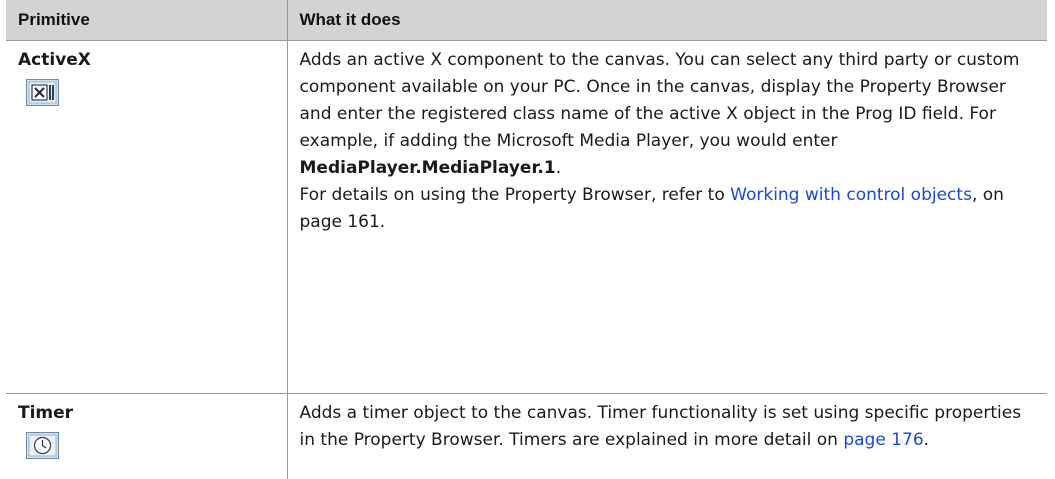 The width and height of the screenshot is (1055, 479). What do you see at coordinates (427, 168) in the screenshot?
I see `prog-id-example: MediaPlayer.MediaPlayer.1` at bounding box center [427, 168].